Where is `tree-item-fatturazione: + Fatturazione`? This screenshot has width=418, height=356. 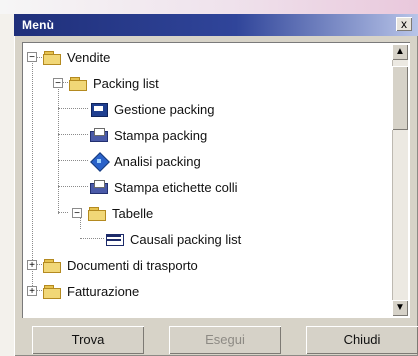
tree-item-fatturazione: + Fatturazione is located at coordinates (83, 291).